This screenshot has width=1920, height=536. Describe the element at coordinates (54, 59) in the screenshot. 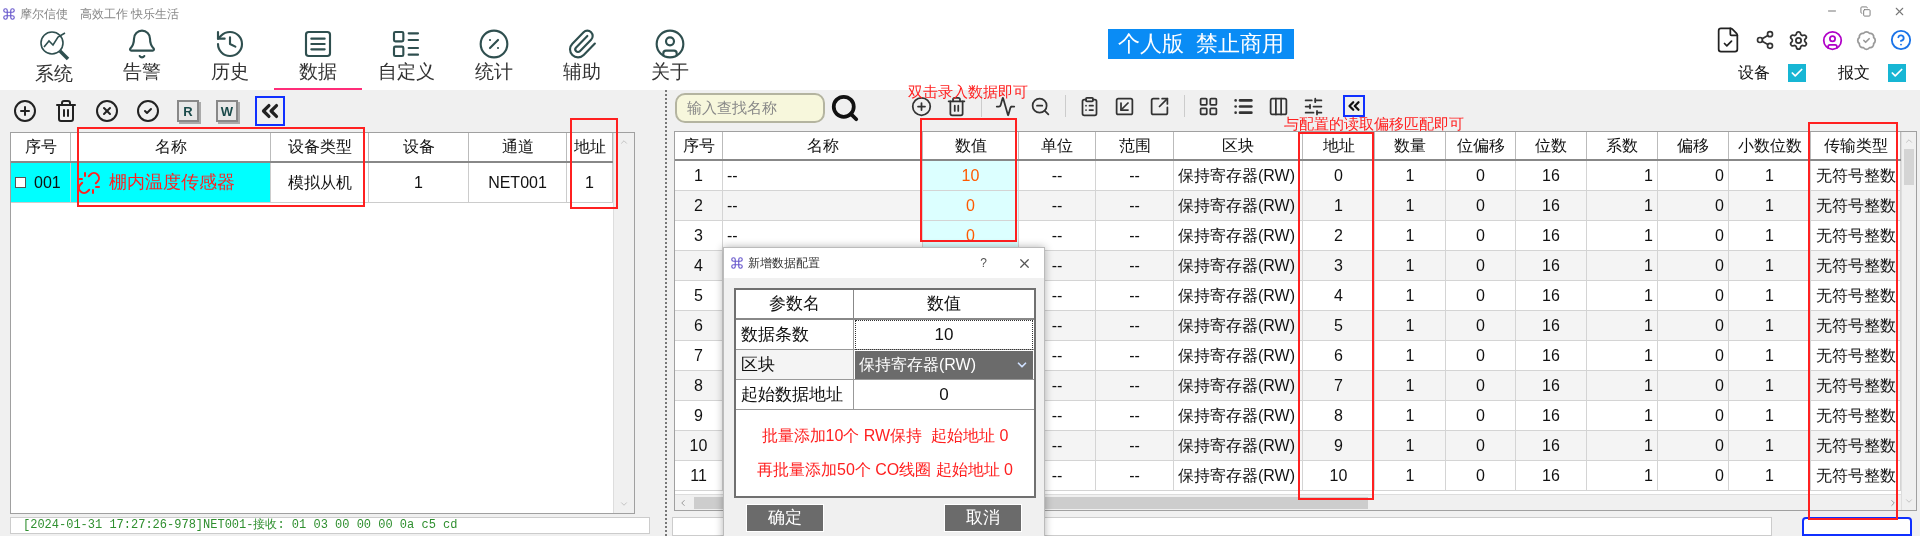

I see `nav-tab: 系统` at that location.